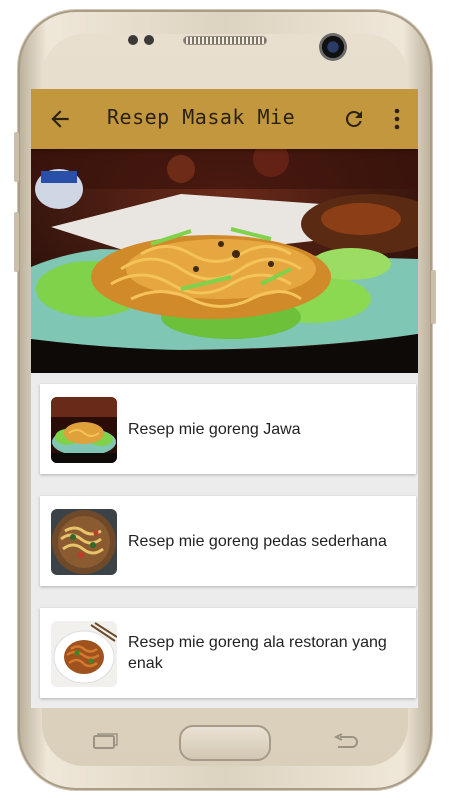 Image resolution: width=450 pixels, height=800 pixels. What do you see at coordinates (16, 242) in the screenshot?
I see `volume-button-lower` at bounding box center [16, 242].